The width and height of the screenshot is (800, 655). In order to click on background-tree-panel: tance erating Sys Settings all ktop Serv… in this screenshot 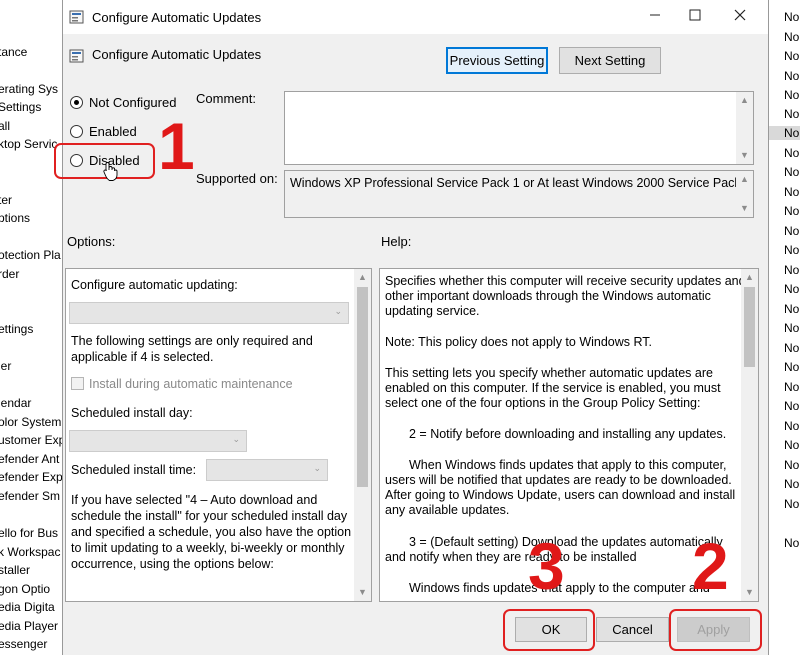, I will do `click(31, 327)`.